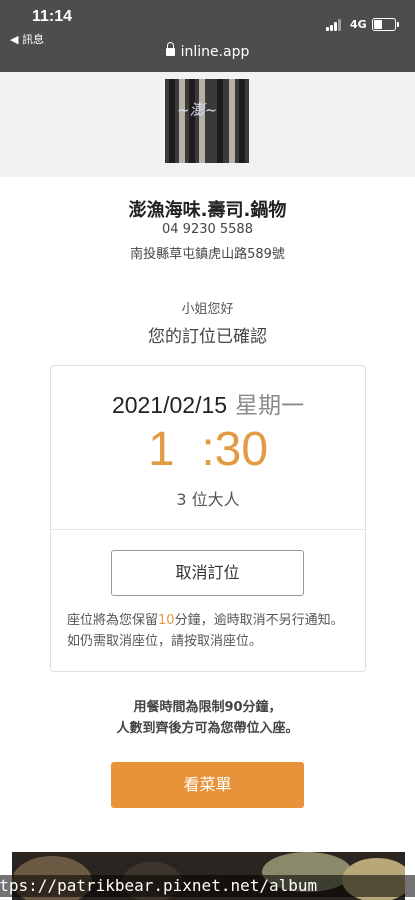 The image size is (415, 900). I want to click on divider, so click(208, 529).